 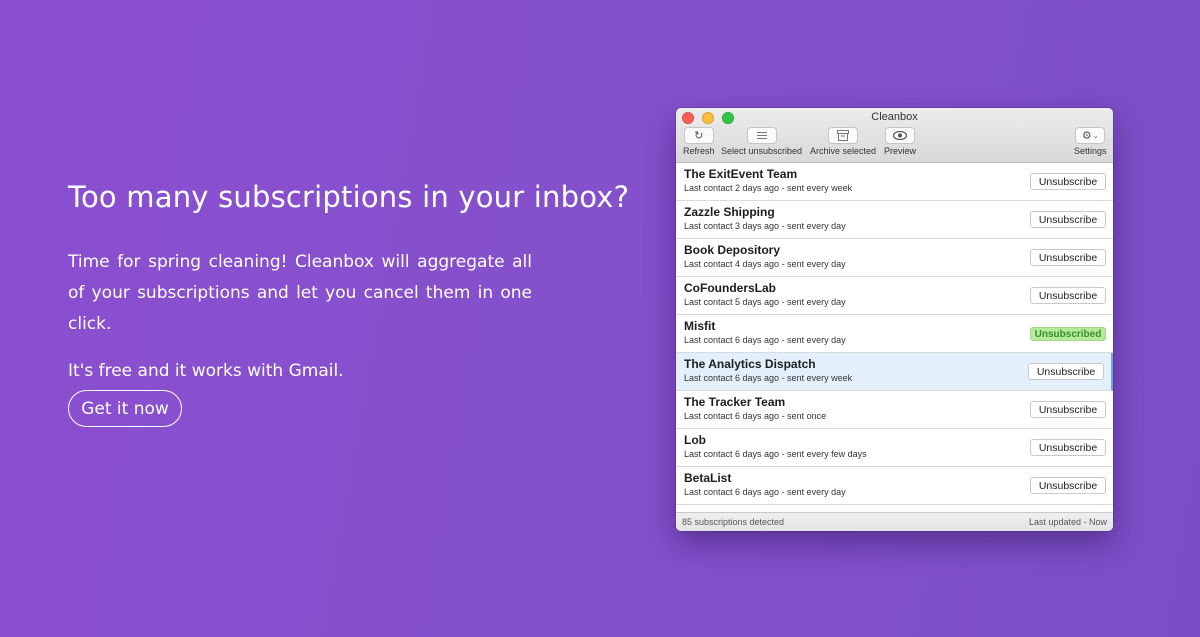 What do you see at coordinates (765, 264) in the screenshot?
I see `subscription-detail: Last contact 4 days ago - sent every day` at bounding box center [765, 264].